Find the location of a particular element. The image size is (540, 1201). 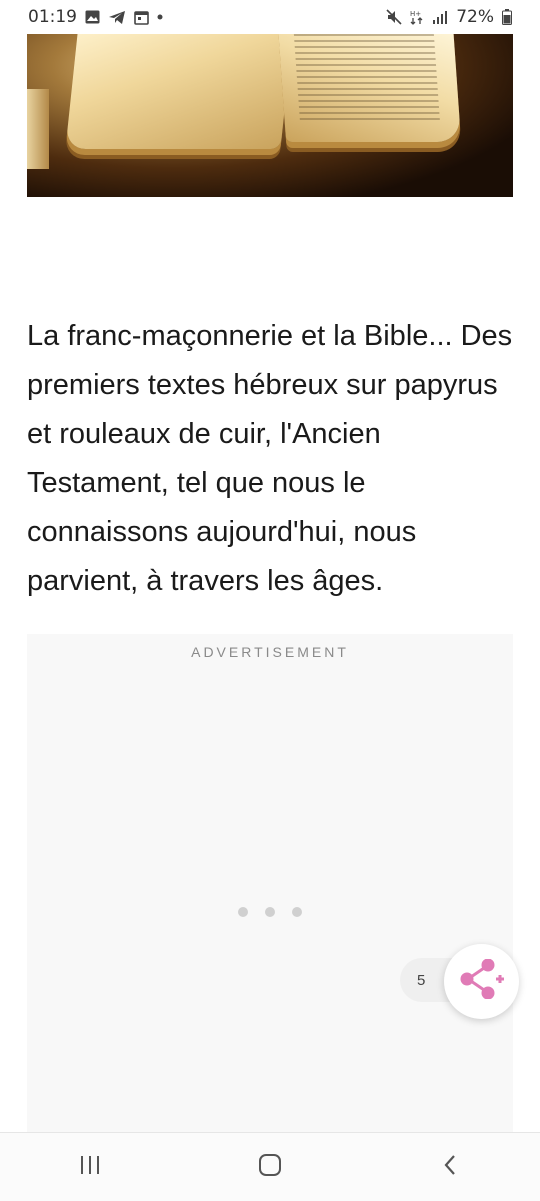

mute-icon is located at coordinates (394, 17).